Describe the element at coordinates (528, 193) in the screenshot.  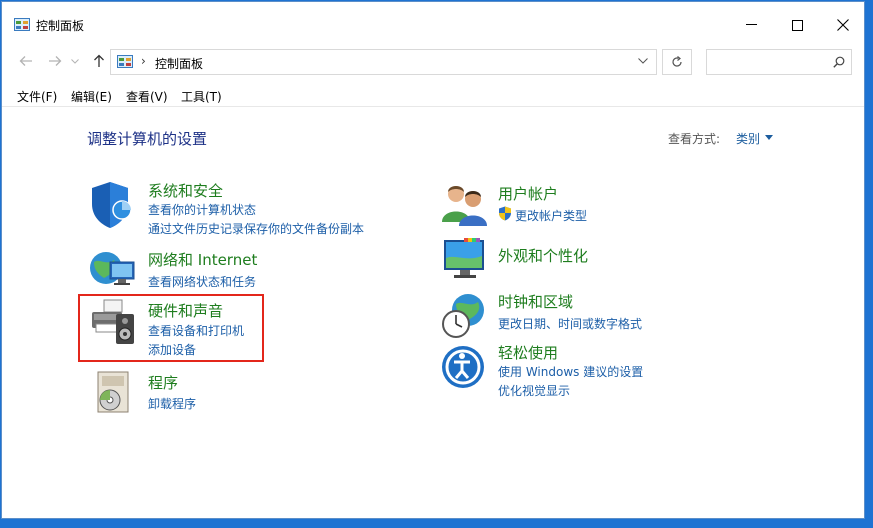
I see `category-user-accounts: 用户帐户` at that location.